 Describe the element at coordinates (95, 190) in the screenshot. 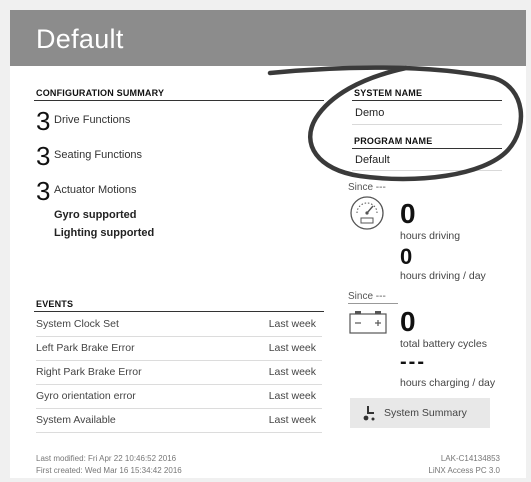

I see `actuator-motions-label: Actuator Motions` at that location.